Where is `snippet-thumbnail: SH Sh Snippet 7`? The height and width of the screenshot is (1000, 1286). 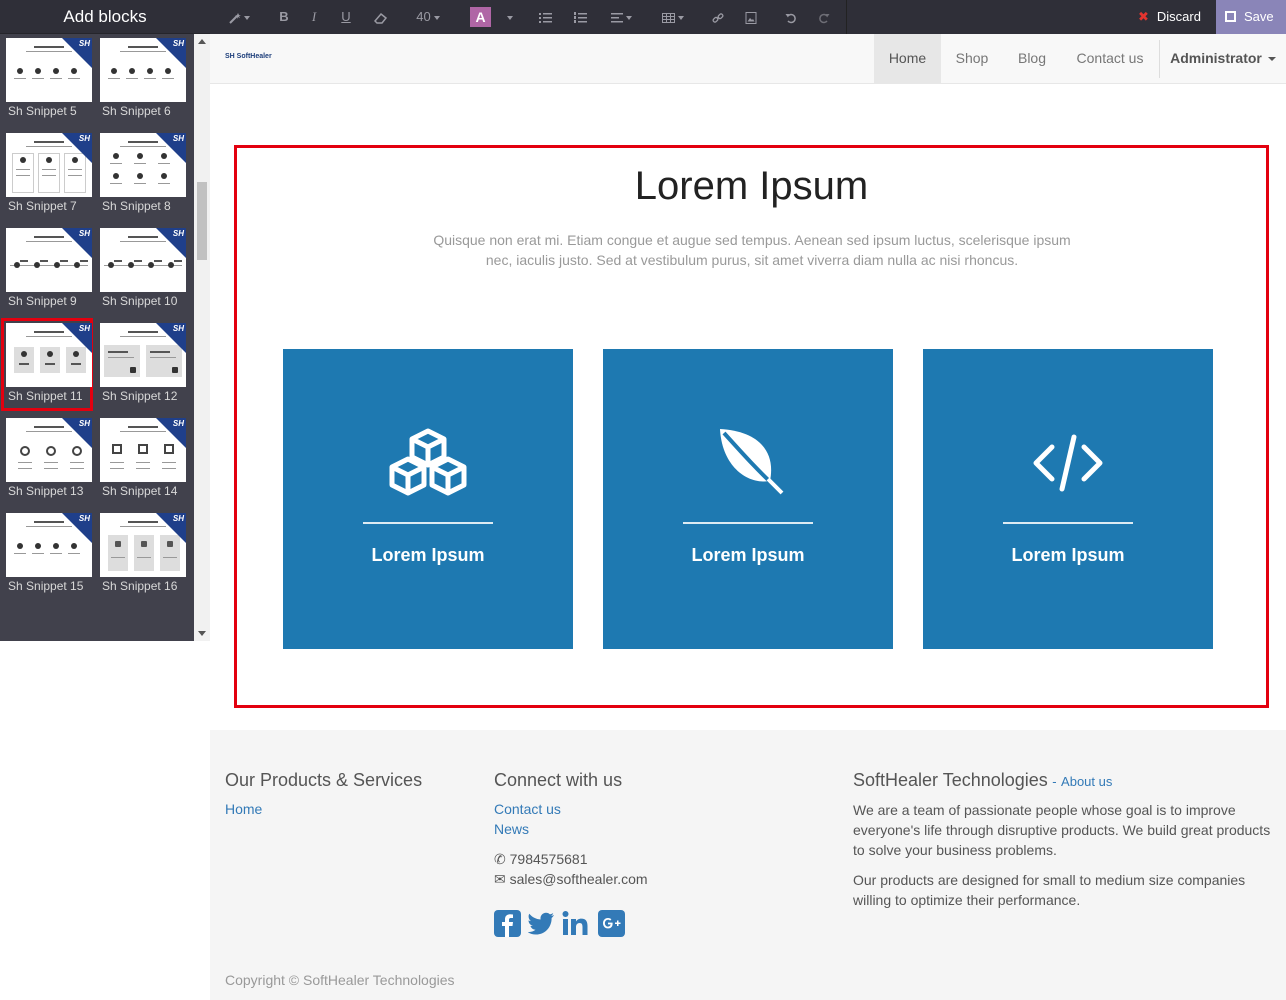 snippet-thumbnail: SH Sh Snippet 7 is located at coordinates (47, 174).